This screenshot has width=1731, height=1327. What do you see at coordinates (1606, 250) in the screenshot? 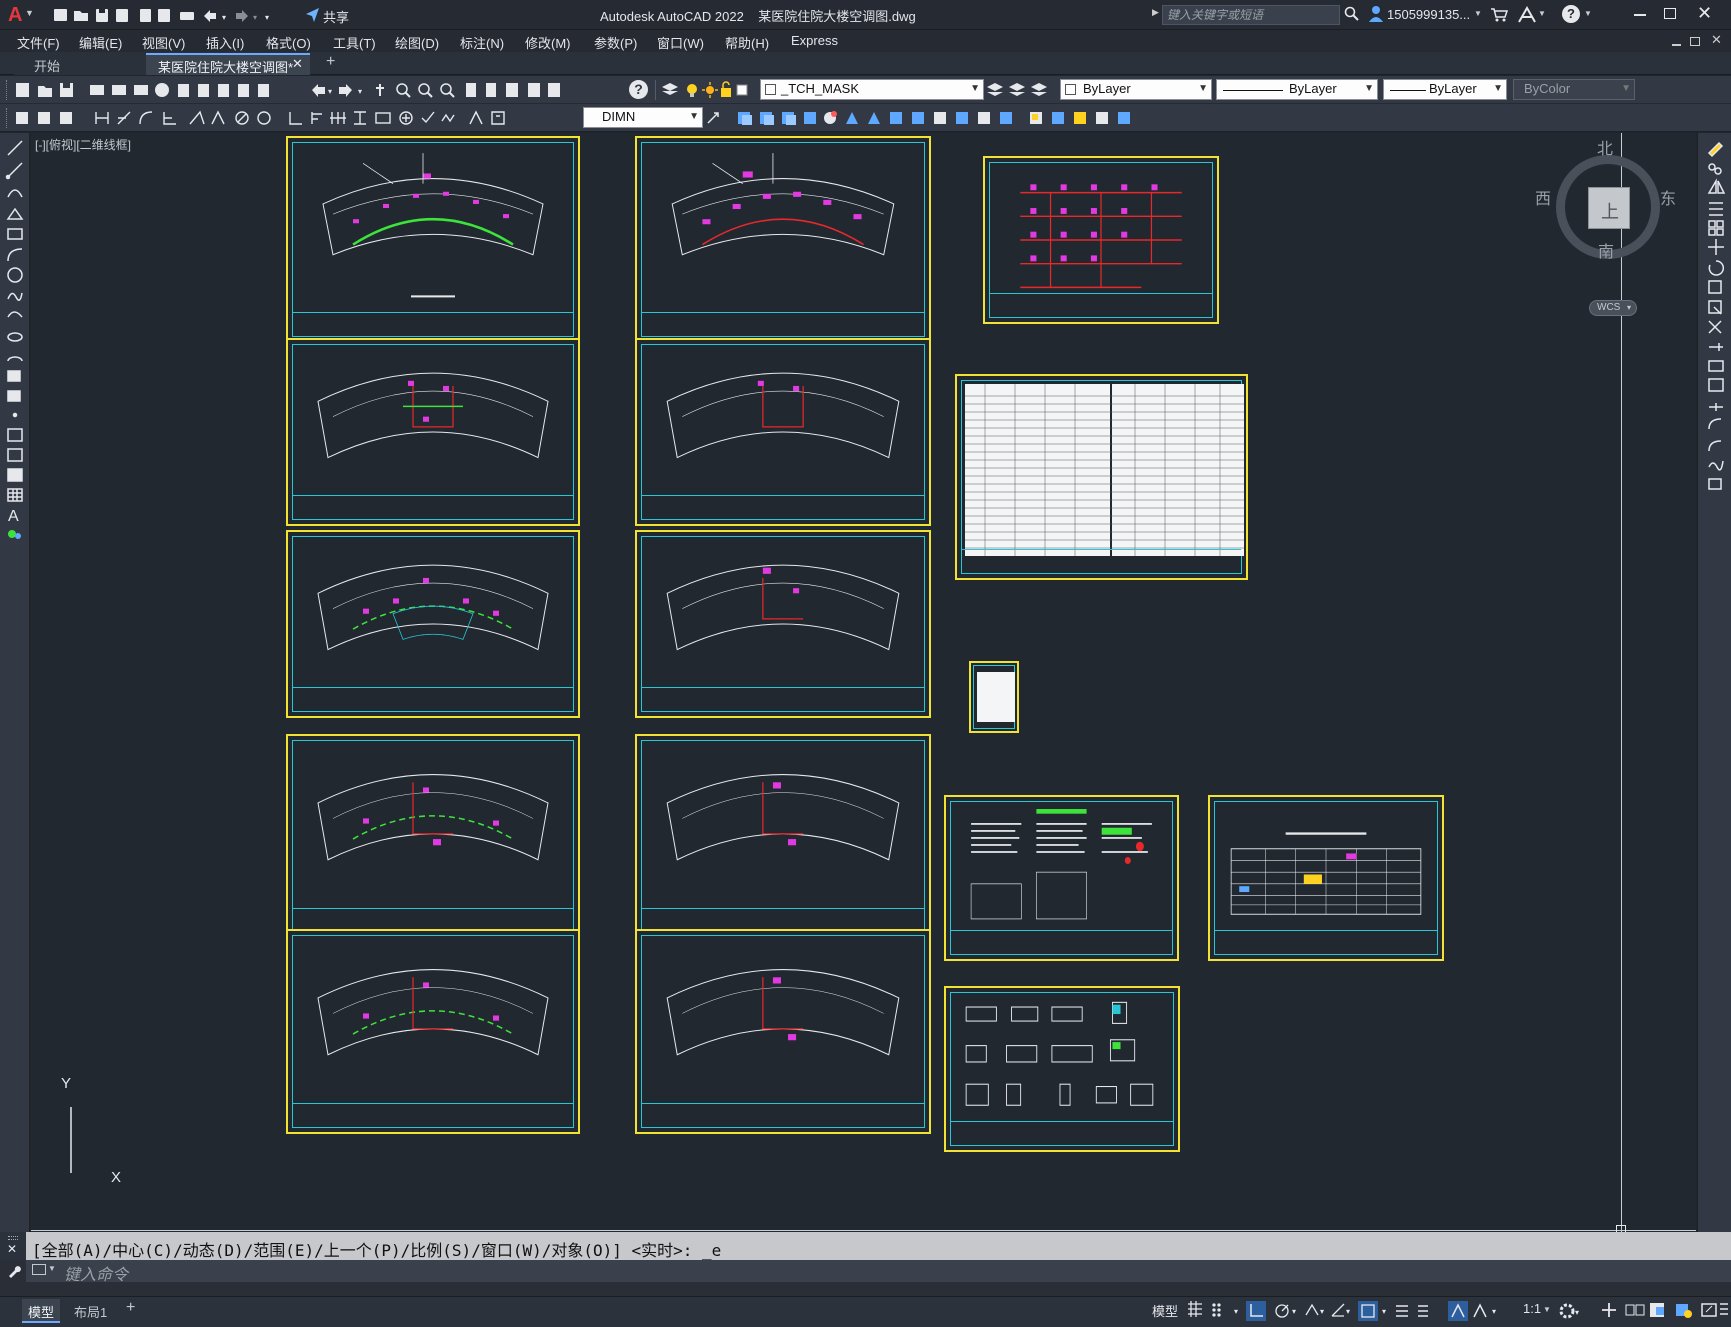
I see `viewcube-south: 南` at bounding box center [1606, 250].